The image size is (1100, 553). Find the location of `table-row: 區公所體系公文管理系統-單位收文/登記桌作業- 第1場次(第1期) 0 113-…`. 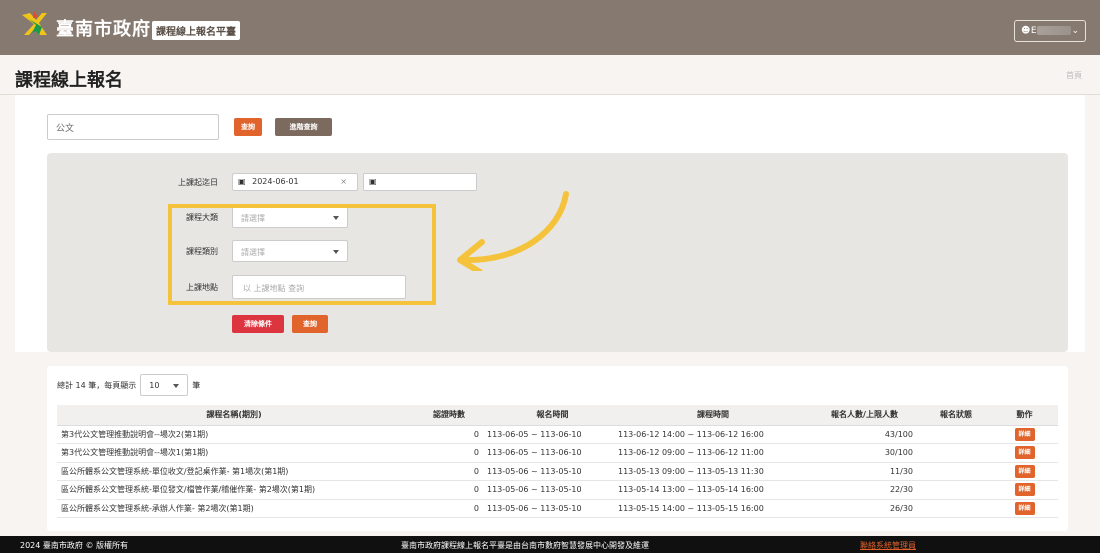

table-row: 區公所體系公文管理系統-單位收文/登記桌作業- 第1場次(第1期) 0 113-… is located at coordinates (557, 471).